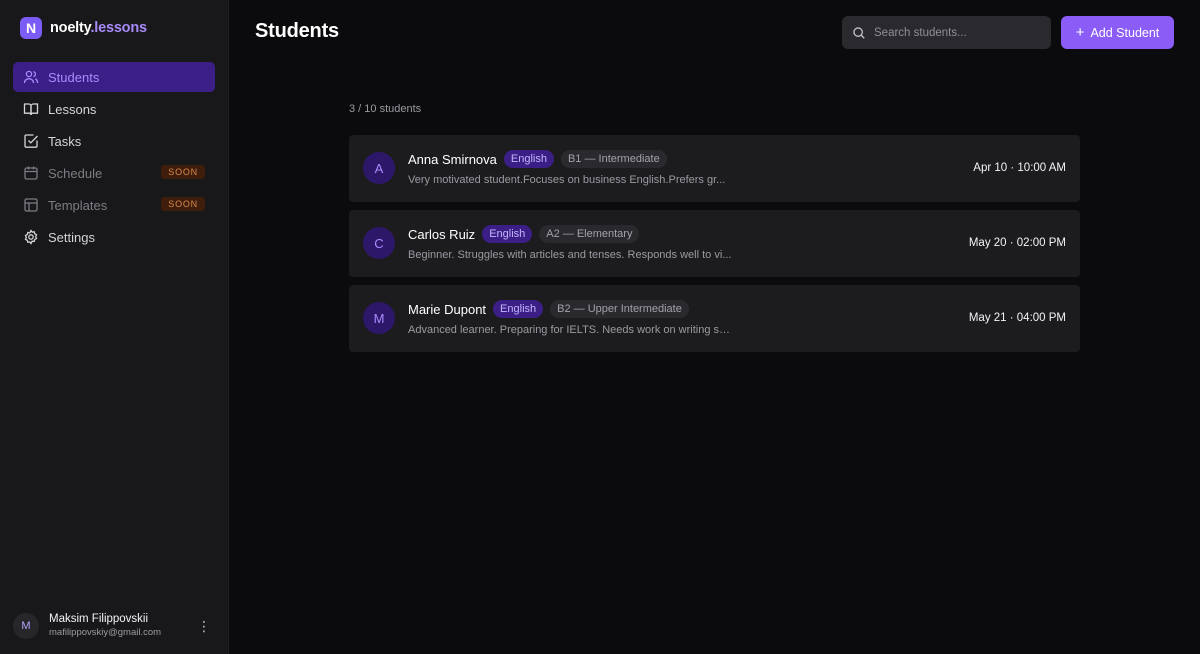 This screenshot has height=654, width=1200. What do you see at coordinates (114, 205) in the screenshot?
I see `sidebar-item-templates: Templates SOON` at bounding box center [114, 205].